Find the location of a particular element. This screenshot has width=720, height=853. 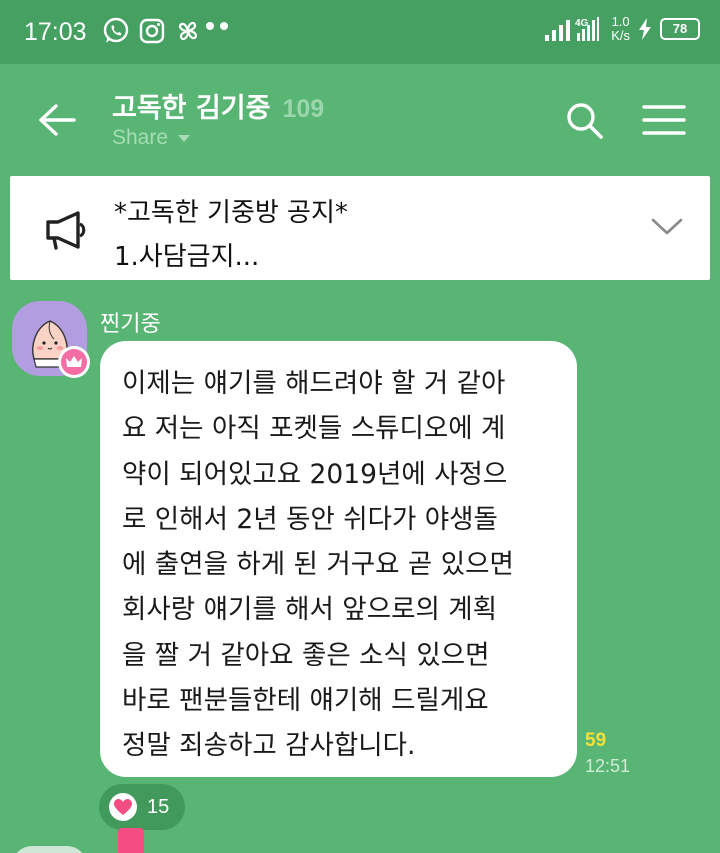

share-label: Share is located at coordinates (140, 137).